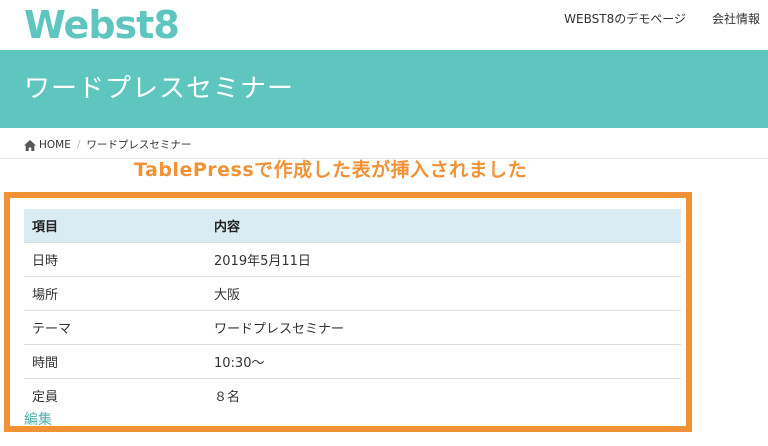 This screenshot has height=446, width=768. Describe the element at coordinates (30, 145) in the screenshot. I see `home-icon` at that location.